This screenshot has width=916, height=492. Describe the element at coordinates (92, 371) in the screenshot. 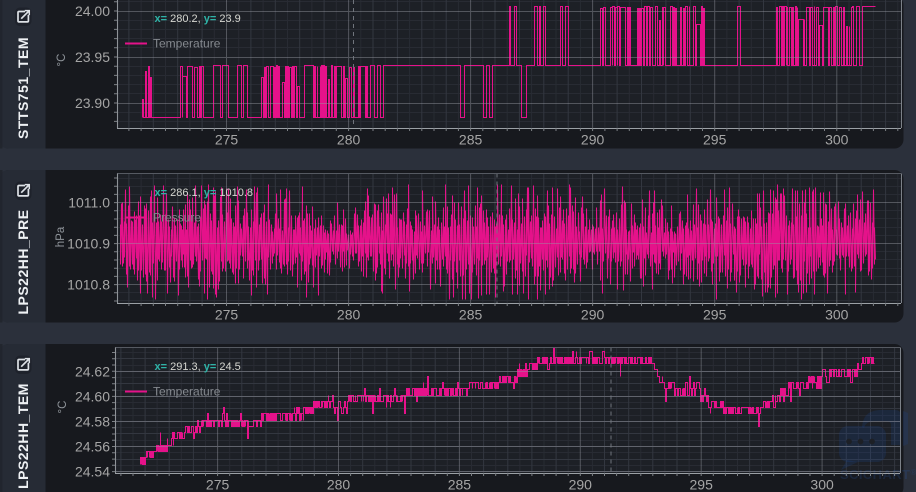

I see `svg-text: 24.62` at that location.